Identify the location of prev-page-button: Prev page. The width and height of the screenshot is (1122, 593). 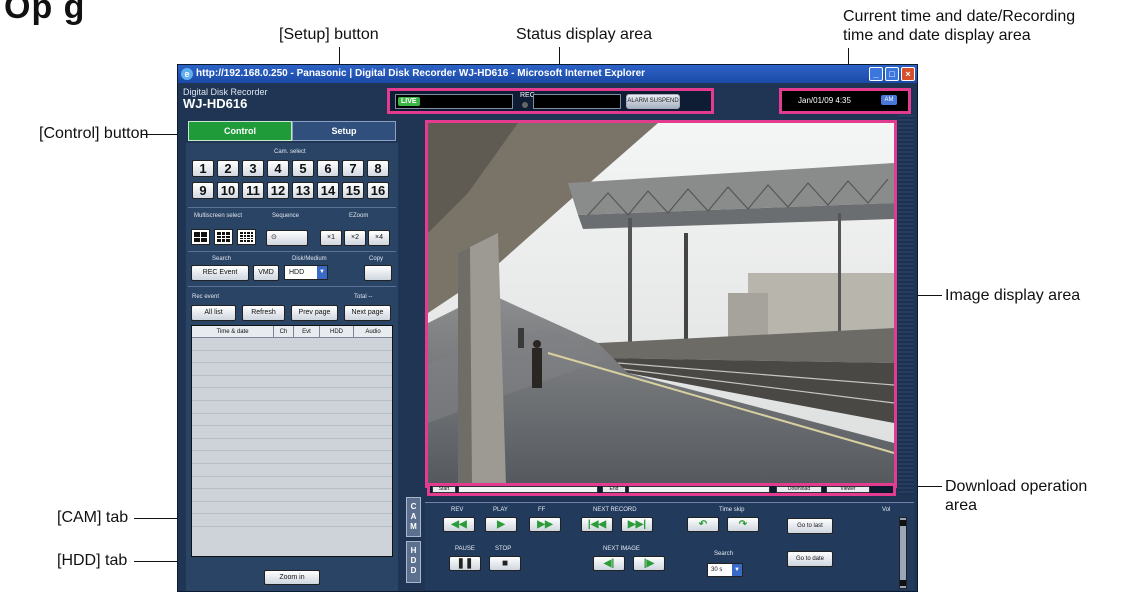
(314, 313).